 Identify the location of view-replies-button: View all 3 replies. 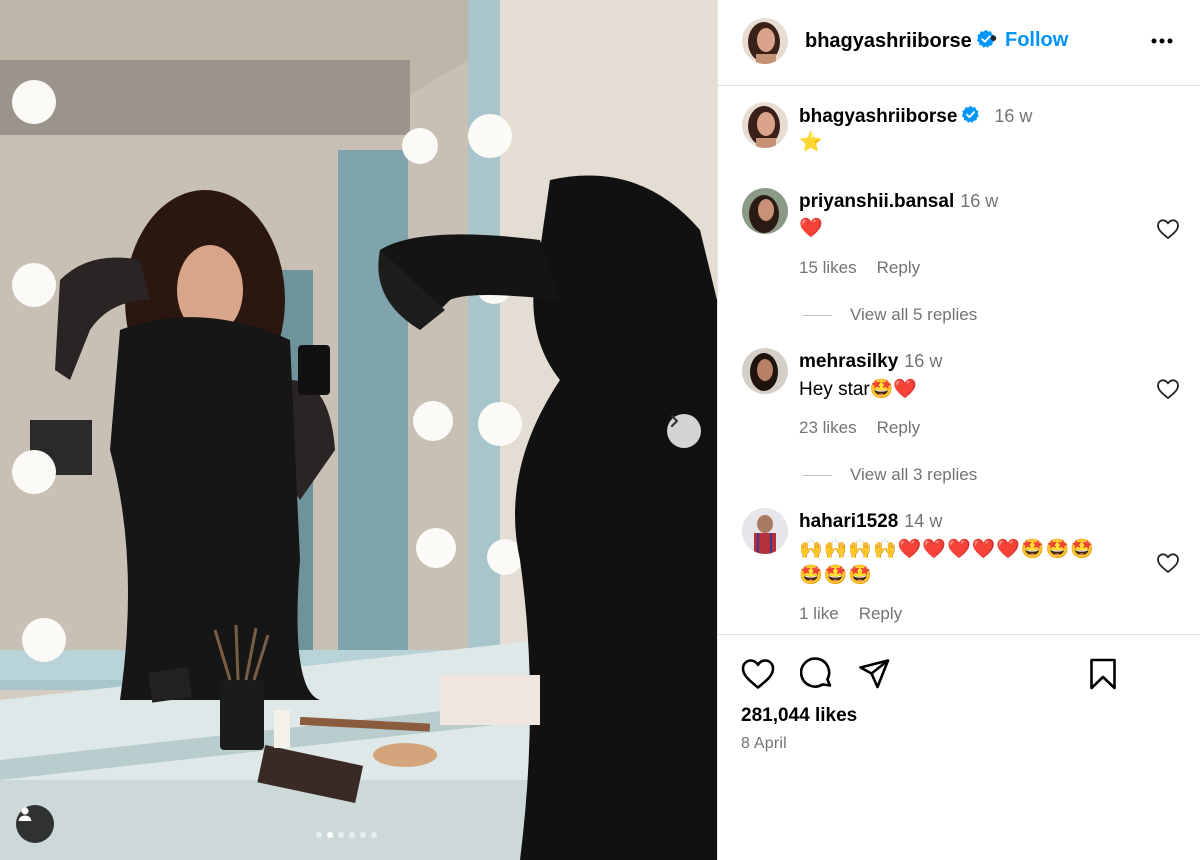
(889, 475).